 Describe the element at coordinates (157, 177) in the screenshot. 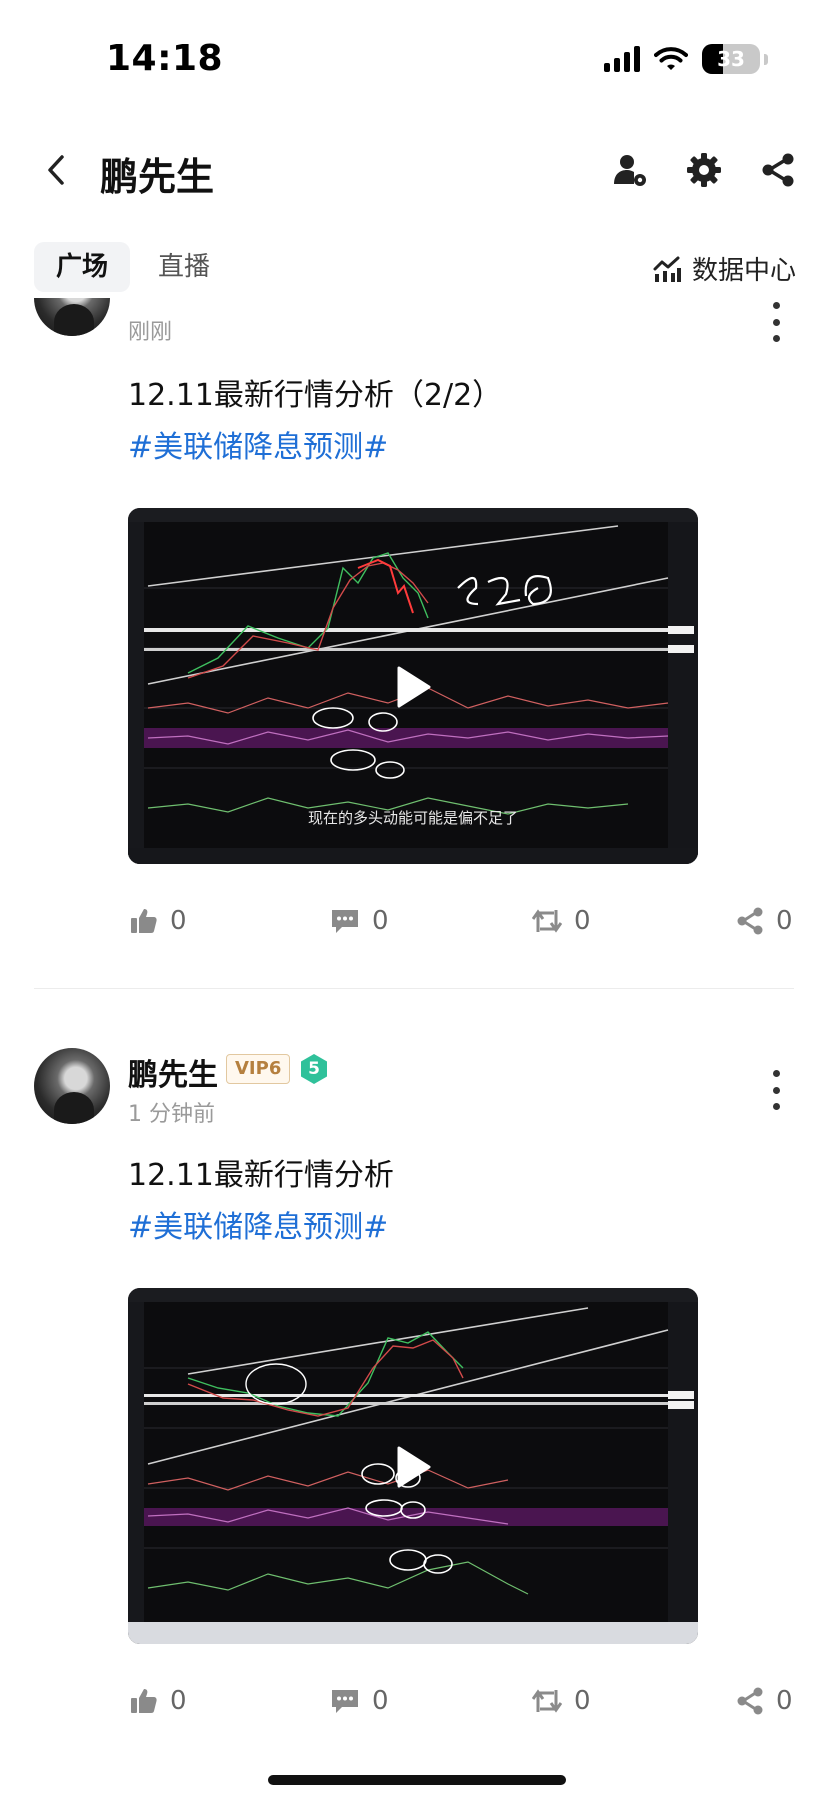

I see `page-title: 鹏先生` at that location.